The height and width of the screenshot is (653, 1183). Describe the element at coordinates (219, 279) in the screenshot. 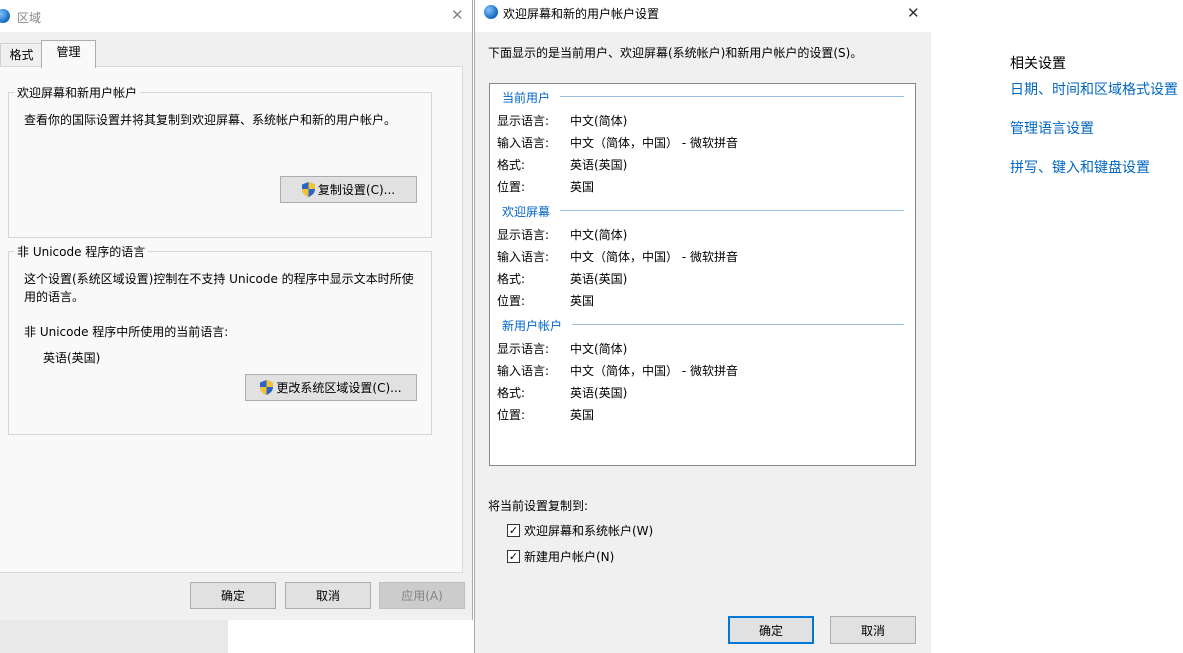

I see `unicode-description-line1: 这个设置(系统区域设置)控制在不支持 Unicode 的程序中显示文本时所使` at that location.